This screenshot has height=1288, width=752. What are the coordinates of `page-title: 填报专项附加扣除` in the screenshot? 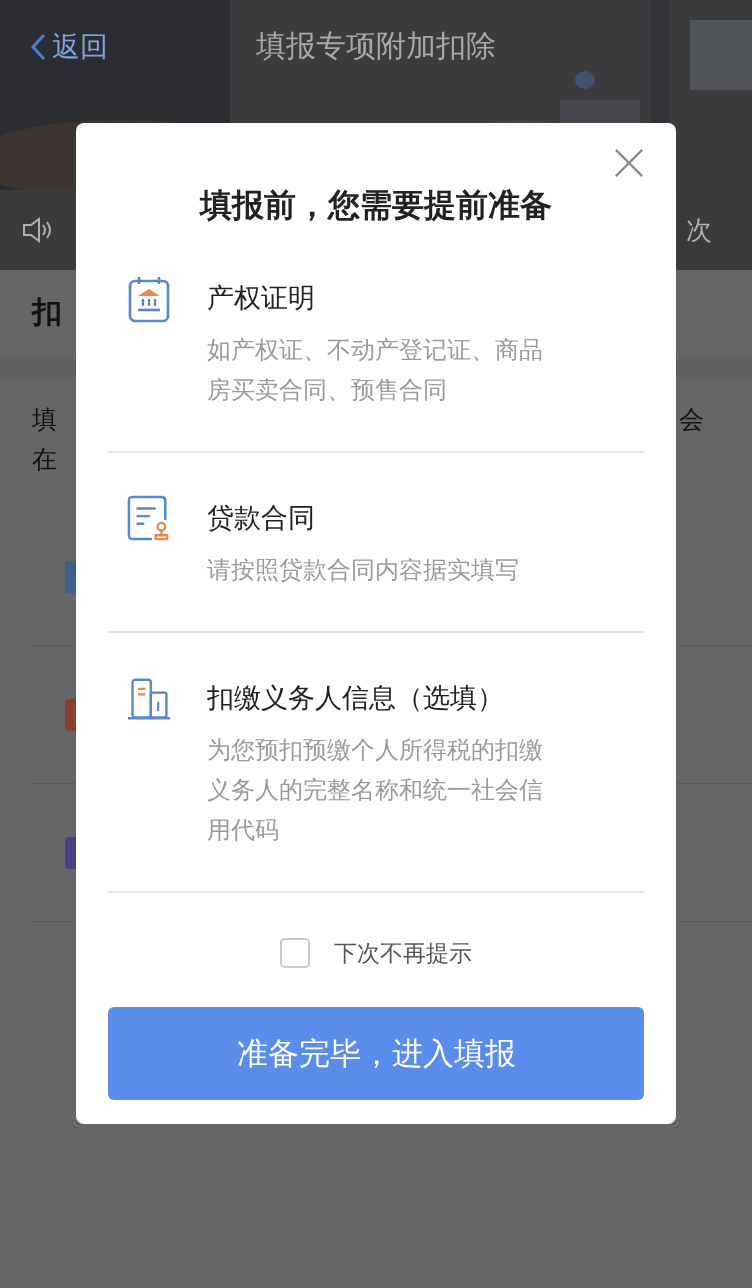 It's located at (376, 45).